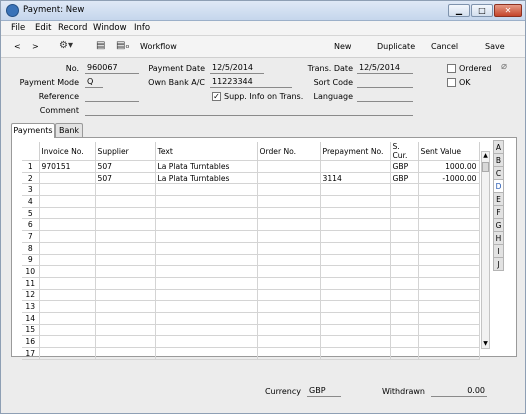 This screenshot has width=526, height=414. What do you see at coordinates (498, 225) in the screenshot?
I see `side-tab-g: G` at bounding box center [498, 225].